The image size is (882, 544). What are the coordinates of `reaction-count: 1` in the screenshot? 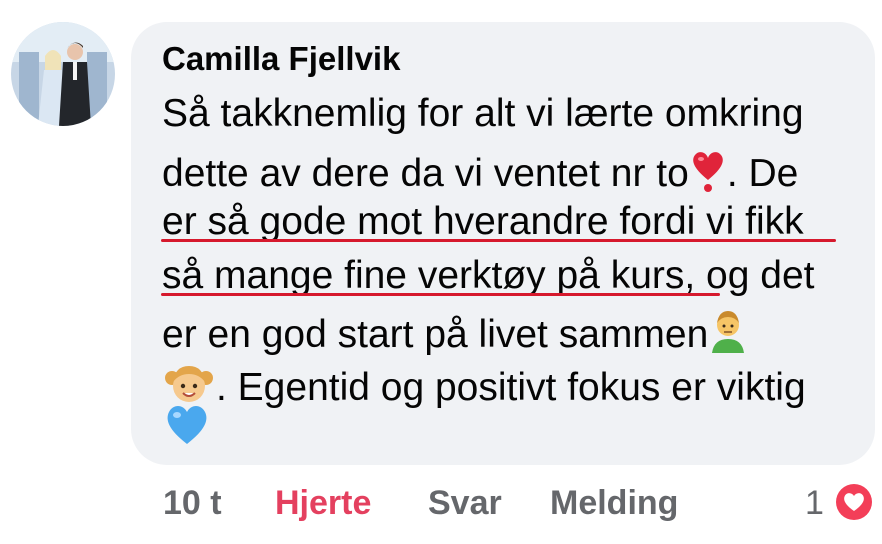 It's located at (814, 503).